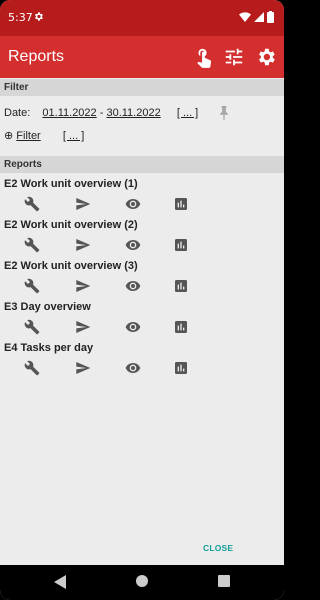  What do you see at coordinates (71, 225) in the screenshot?
I see `report-title: E2 Work unit overview (2)` at bounding box center [71, 225].